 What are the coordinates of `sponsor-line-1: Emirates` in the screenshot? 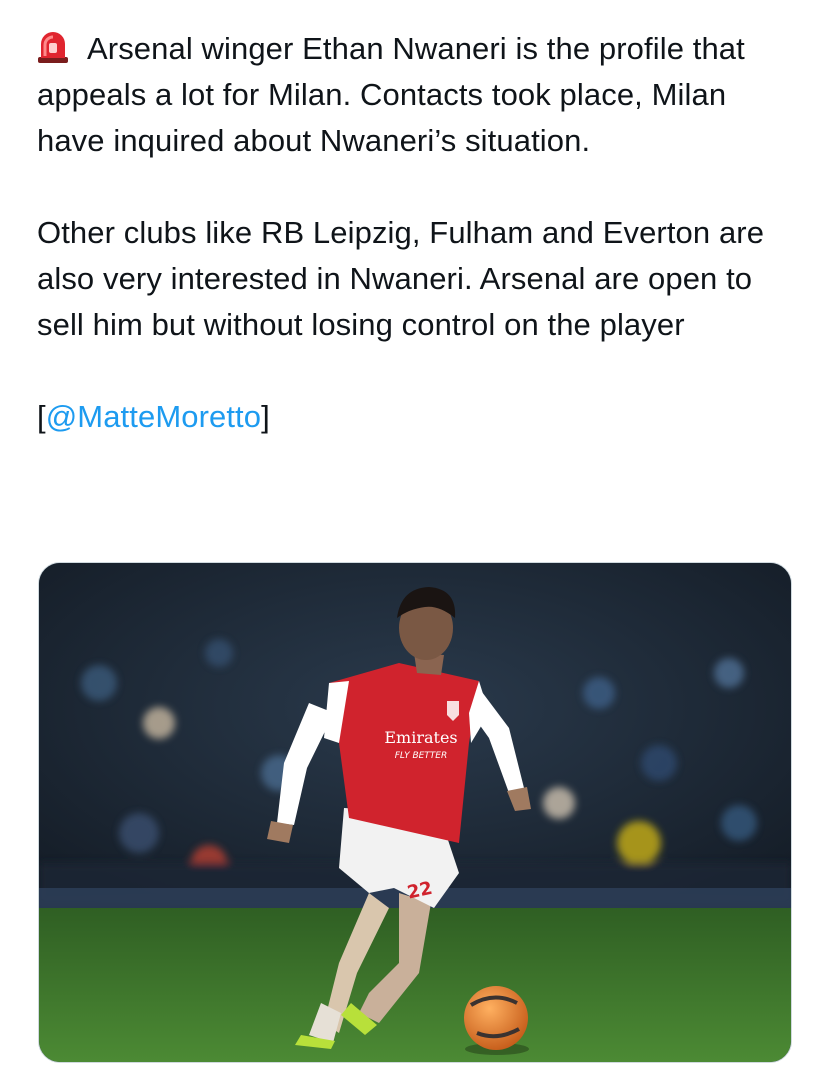 It's located at (420, 737).